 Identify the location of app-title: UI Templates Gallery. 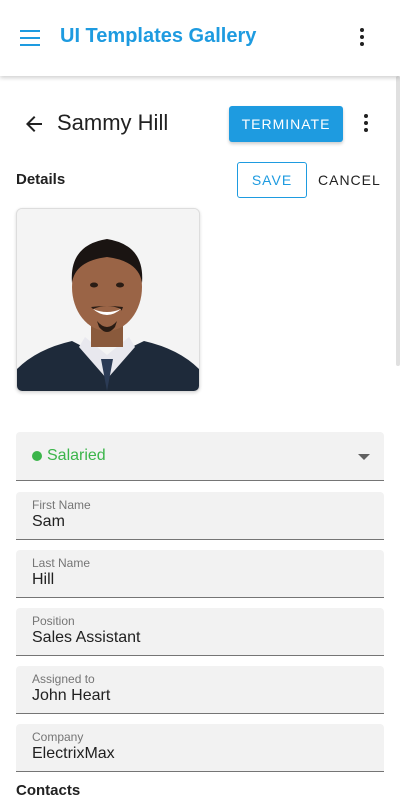
(158, 36).